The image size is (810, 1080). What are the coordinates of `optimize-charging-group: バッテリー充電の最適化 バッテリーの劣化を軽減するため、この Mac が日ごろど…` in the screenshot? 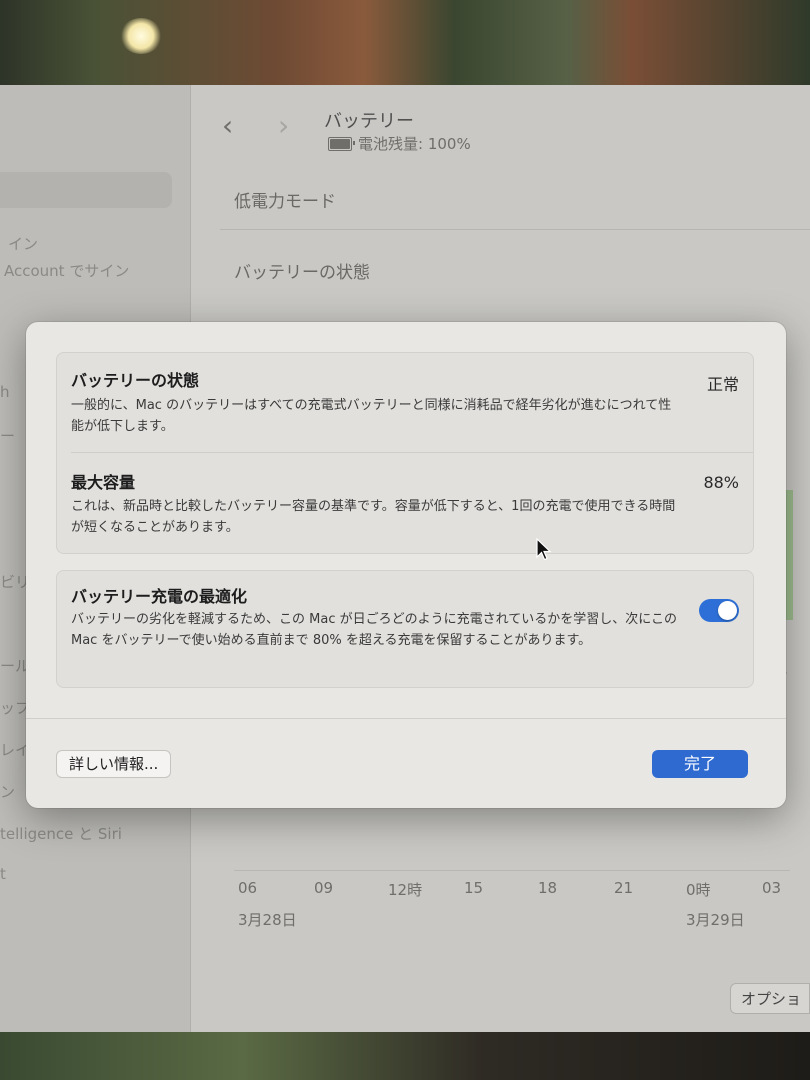 It's located at (405, 629).